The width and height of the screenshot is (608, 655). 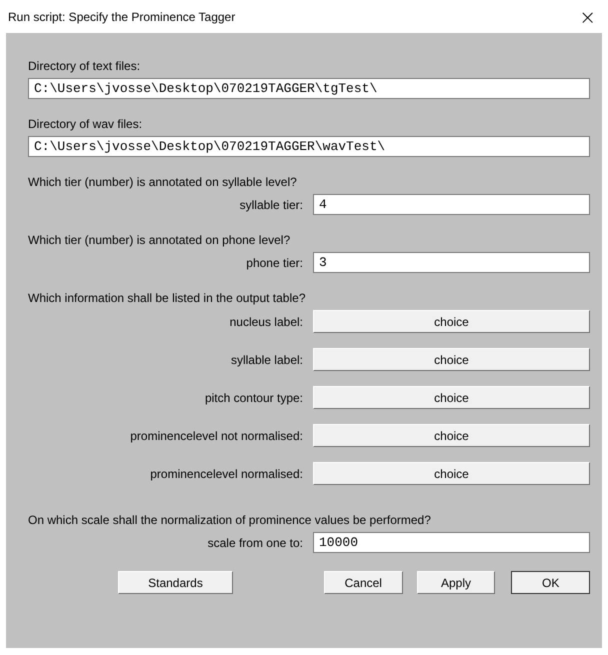 I want to click on section-heading: On which scale shall the normalization of prominence values be performed?, so click(x=230, y=520).